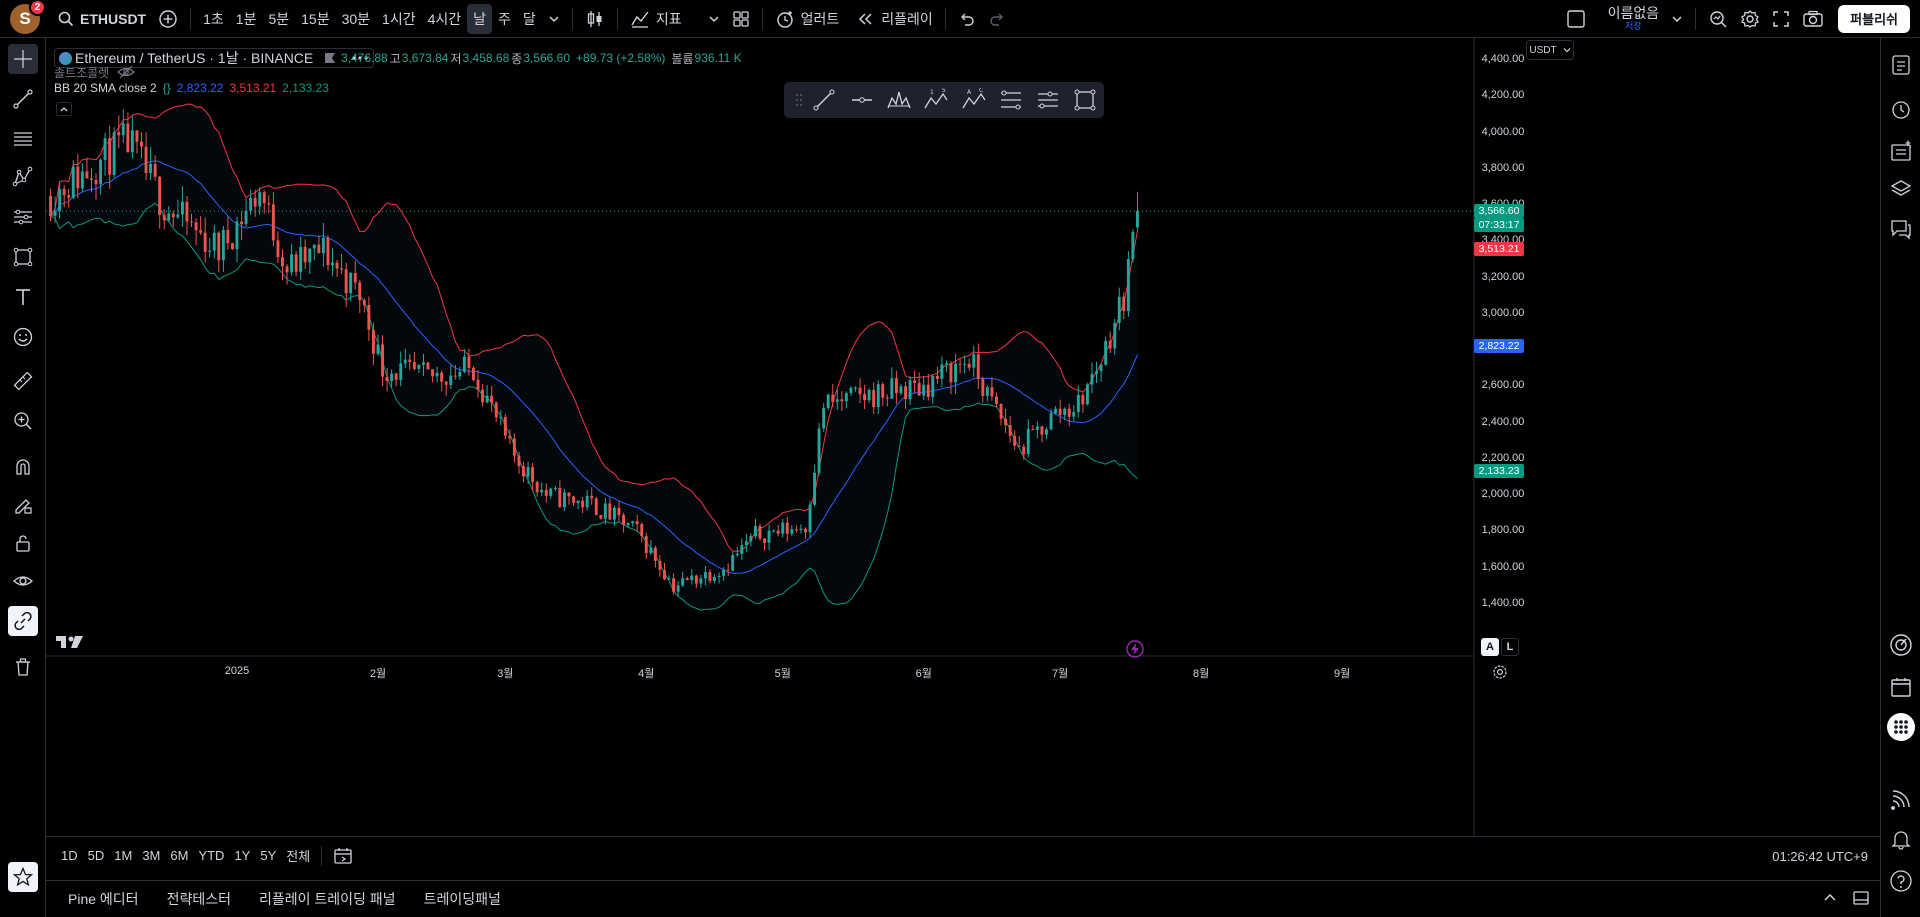 Image resolution: width=1920 pixels, height=917 pixels. Describe the element at coordinates (799, 100) in the screenshot. I see `drag-handle-icon` at that location.